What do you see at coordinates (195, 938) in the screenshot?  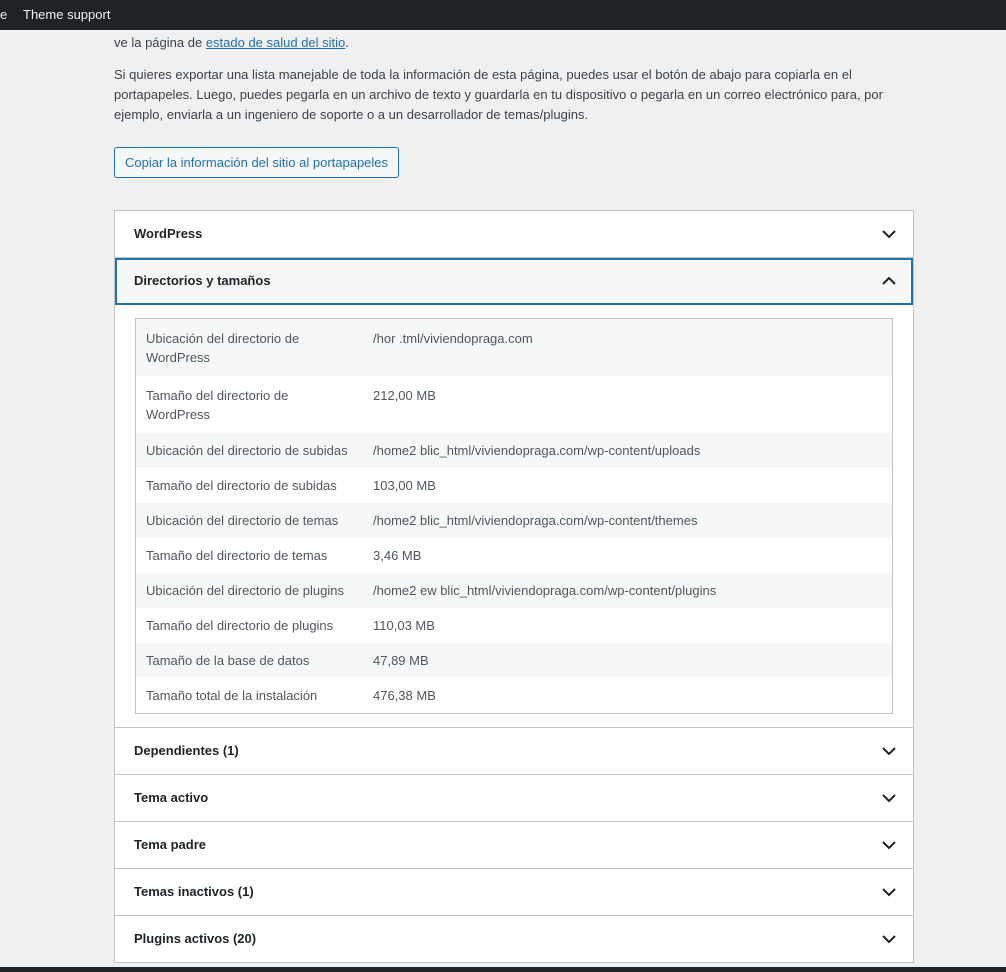 I see `section-title: Plugins activos (20)` at bounding box center [195, 938].